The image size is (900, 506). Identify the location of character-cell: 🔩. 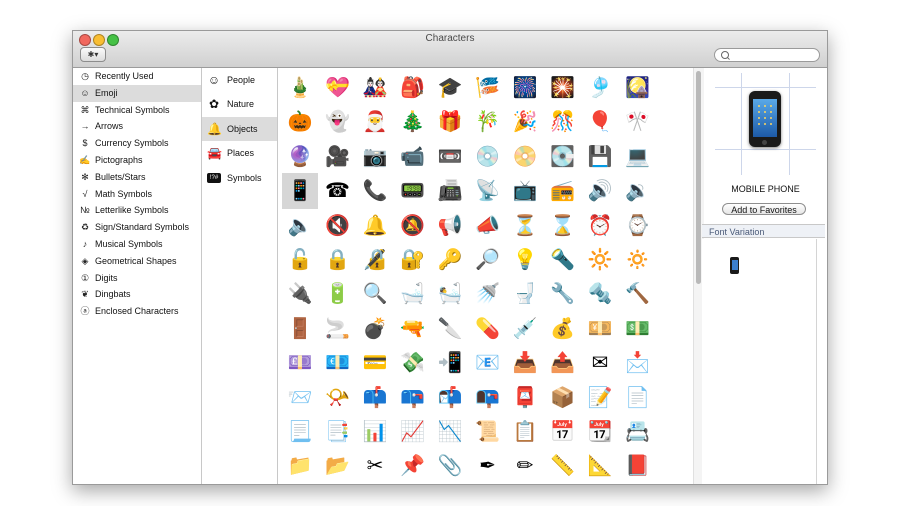
(600, 294).